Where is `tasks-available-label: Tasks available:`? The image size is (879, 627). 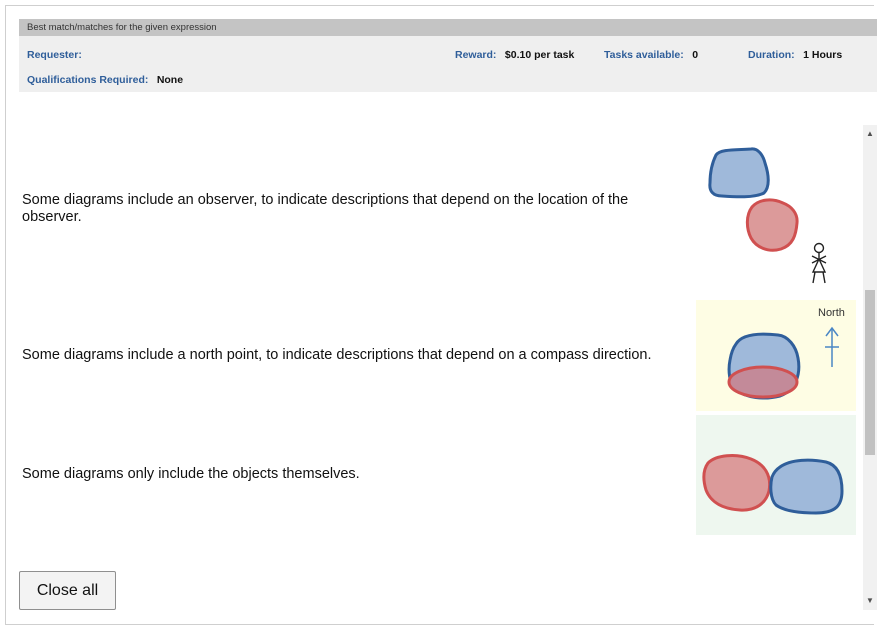 tasks-available-label: Tasks available: is located at coordinates (644, 55).